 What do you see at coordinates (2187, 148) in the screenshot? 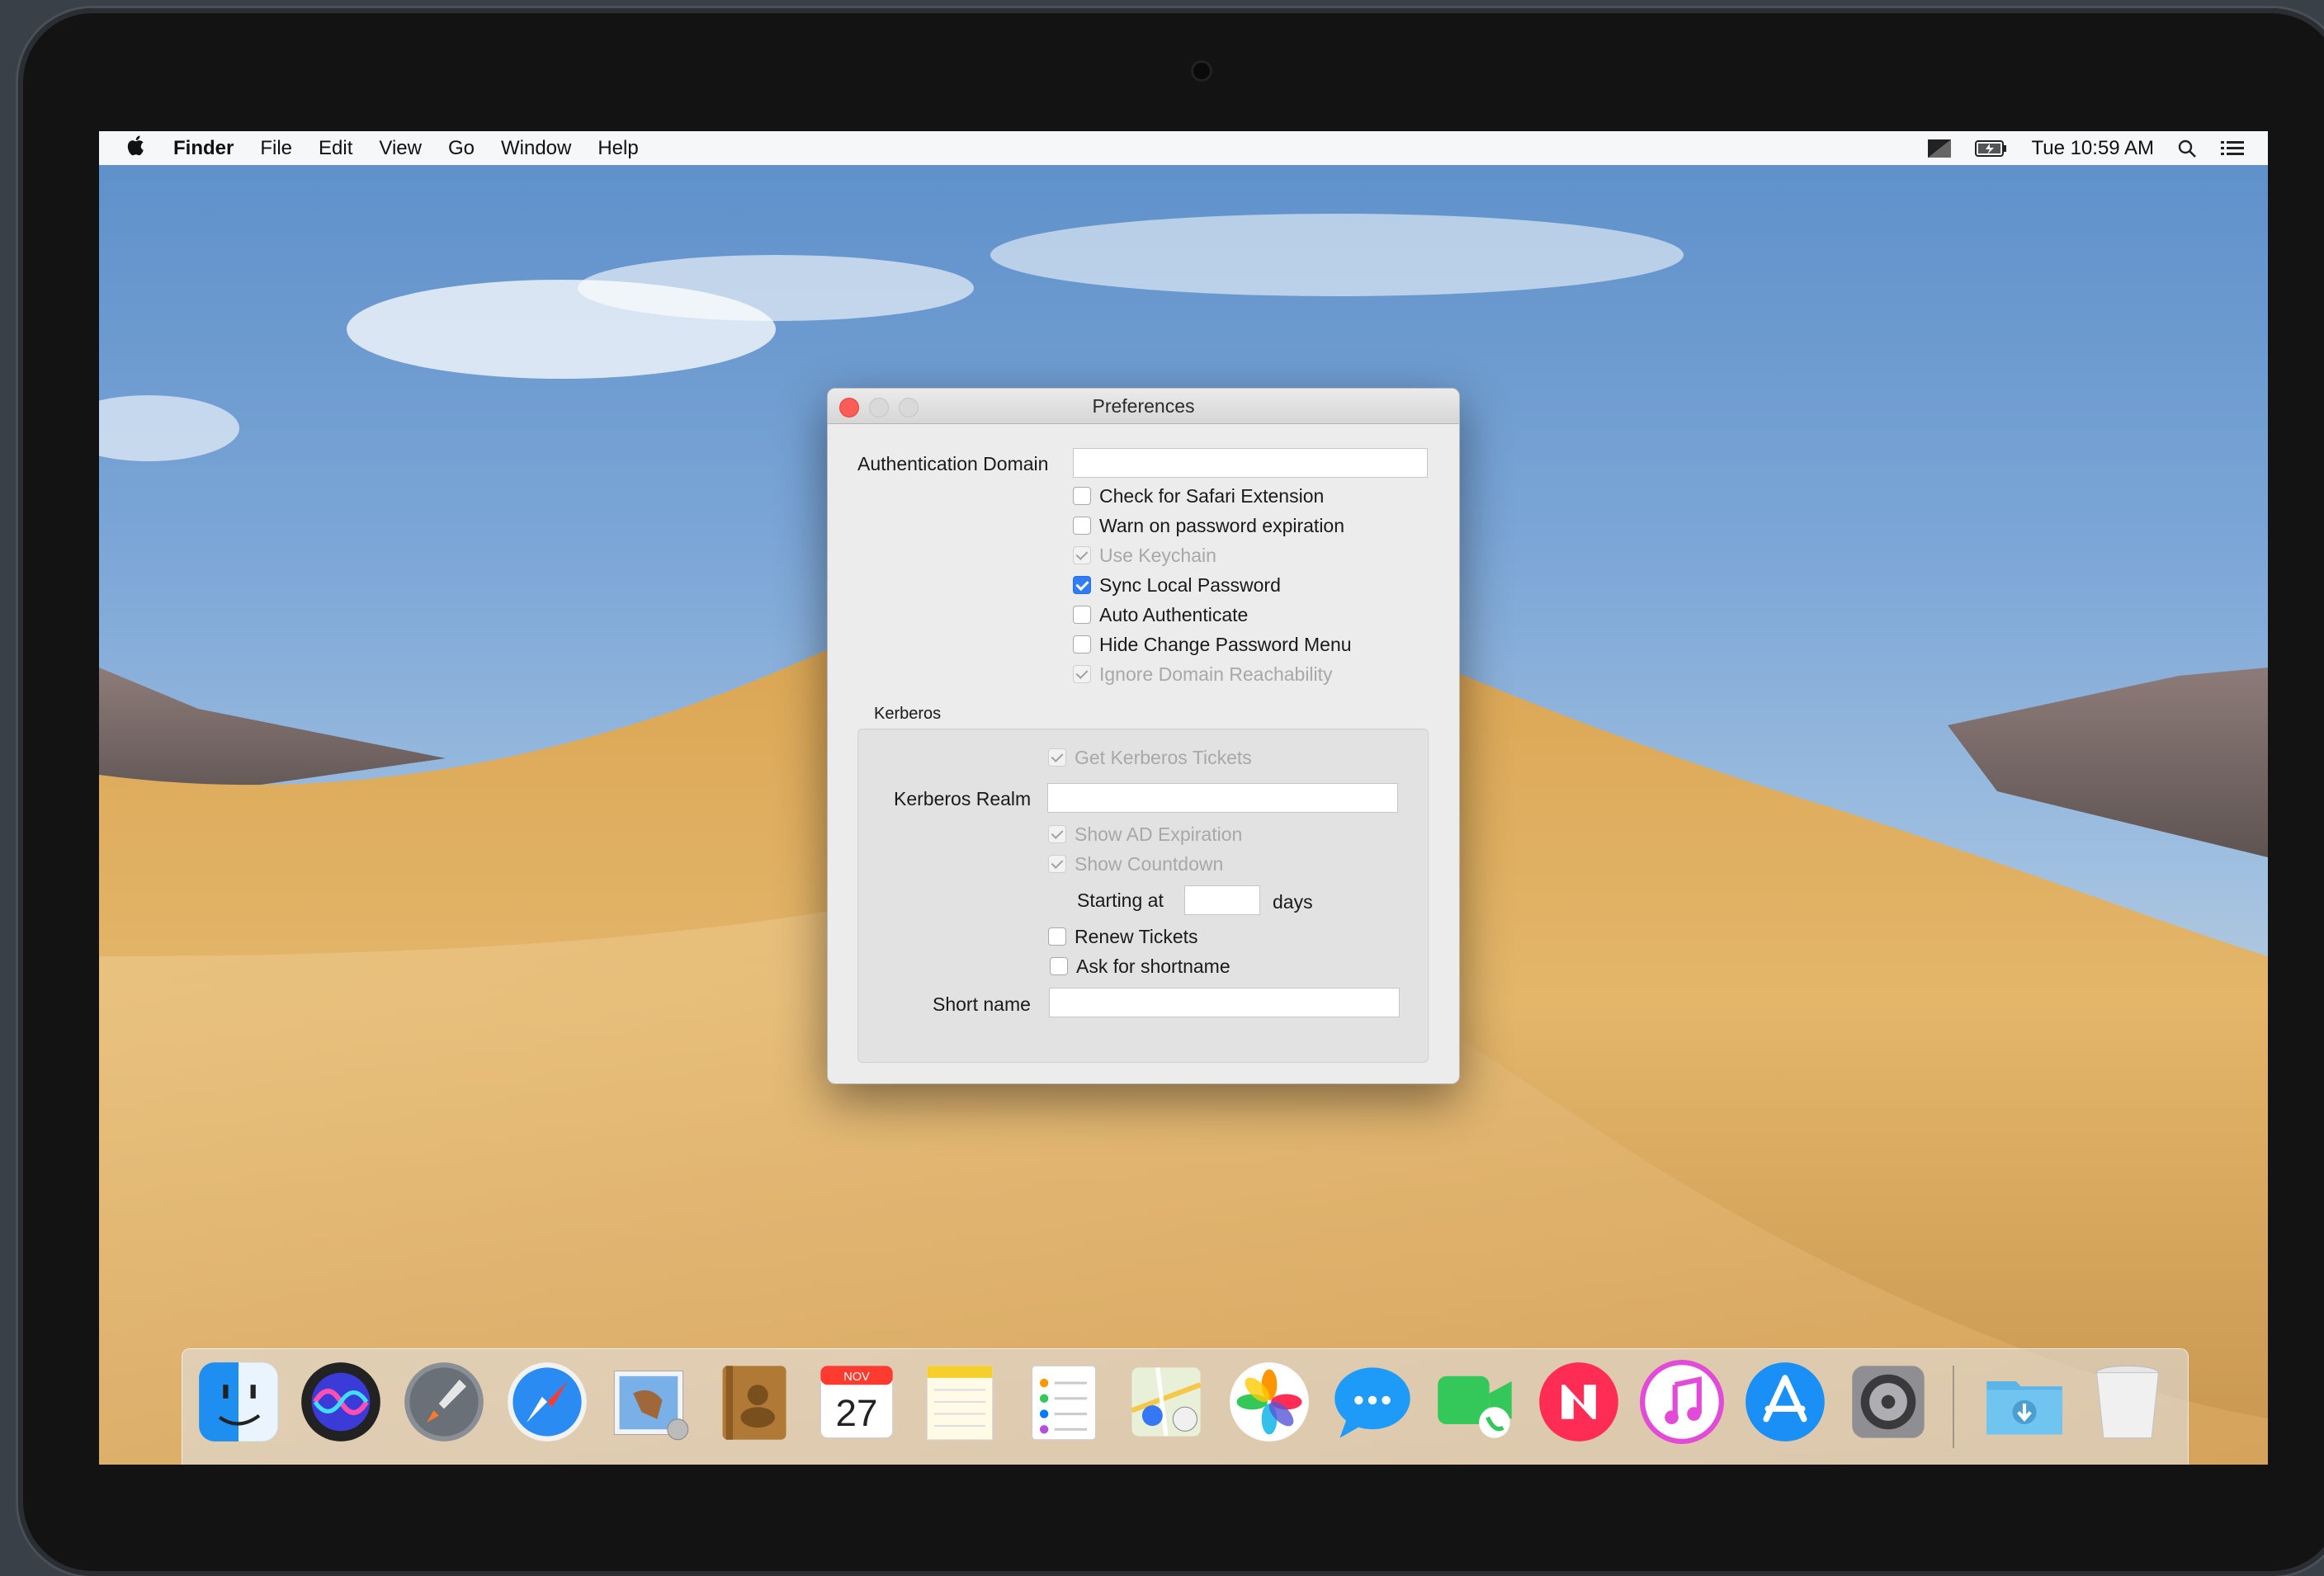
I see `search-icon` at bounding box center [2187, 148].